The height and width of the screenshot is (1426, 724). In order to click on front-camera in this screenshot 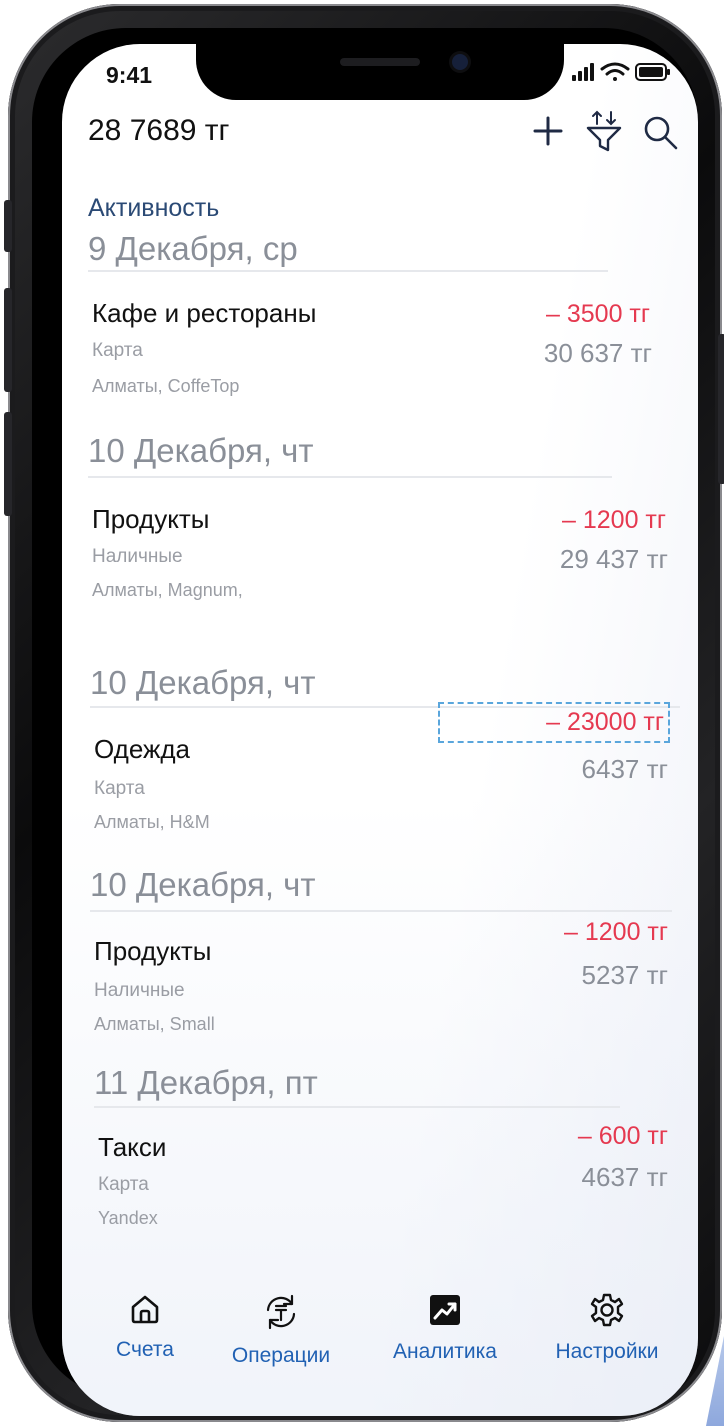, I will do `click(460, 62)`.